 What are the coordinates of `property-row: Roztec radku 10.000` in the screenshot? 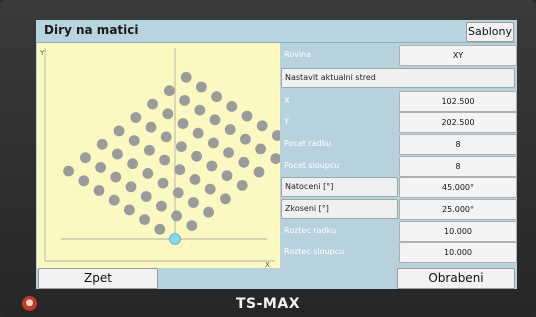 It's located at (399, 231).